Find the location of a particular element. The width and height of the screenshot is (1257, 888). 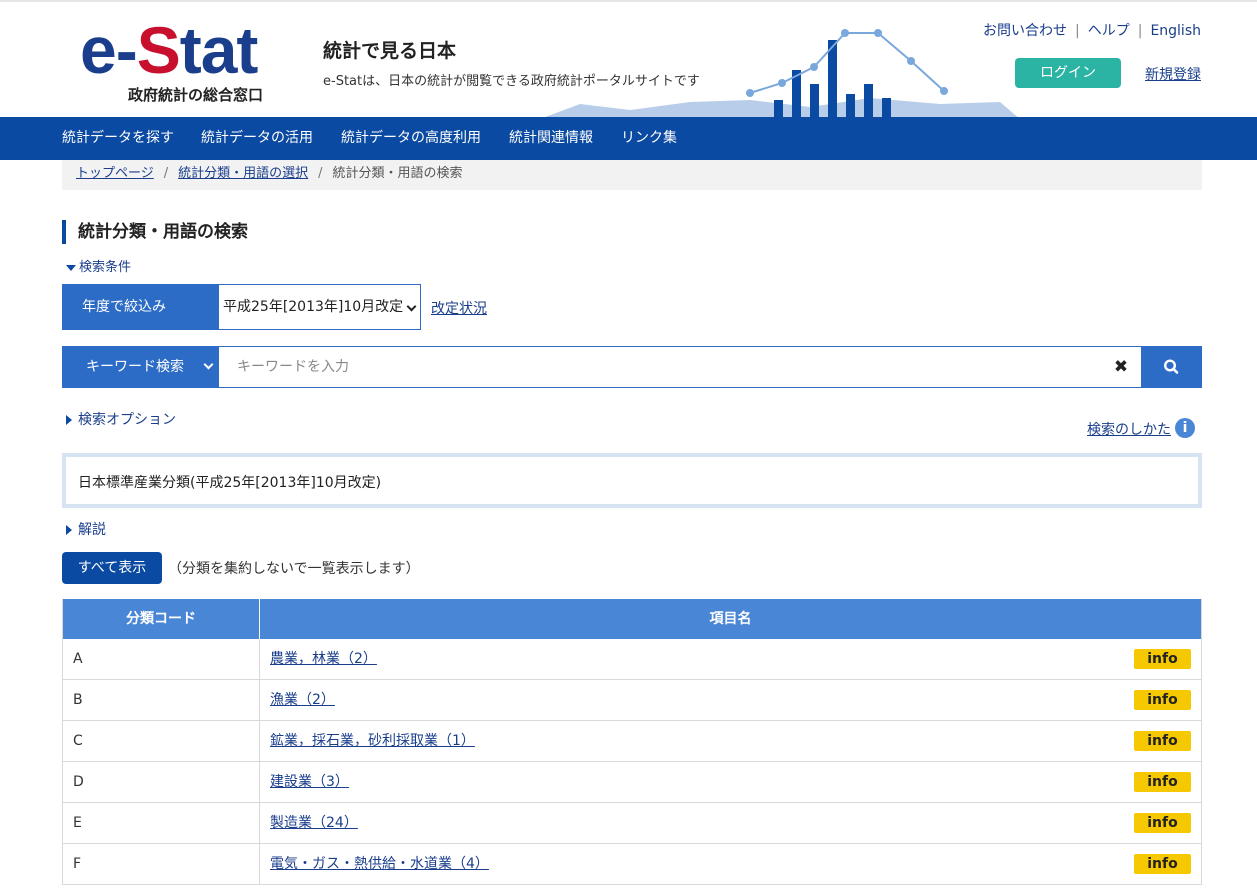

row-name-link: 漁業（2） is located at coordinates (302, 700).